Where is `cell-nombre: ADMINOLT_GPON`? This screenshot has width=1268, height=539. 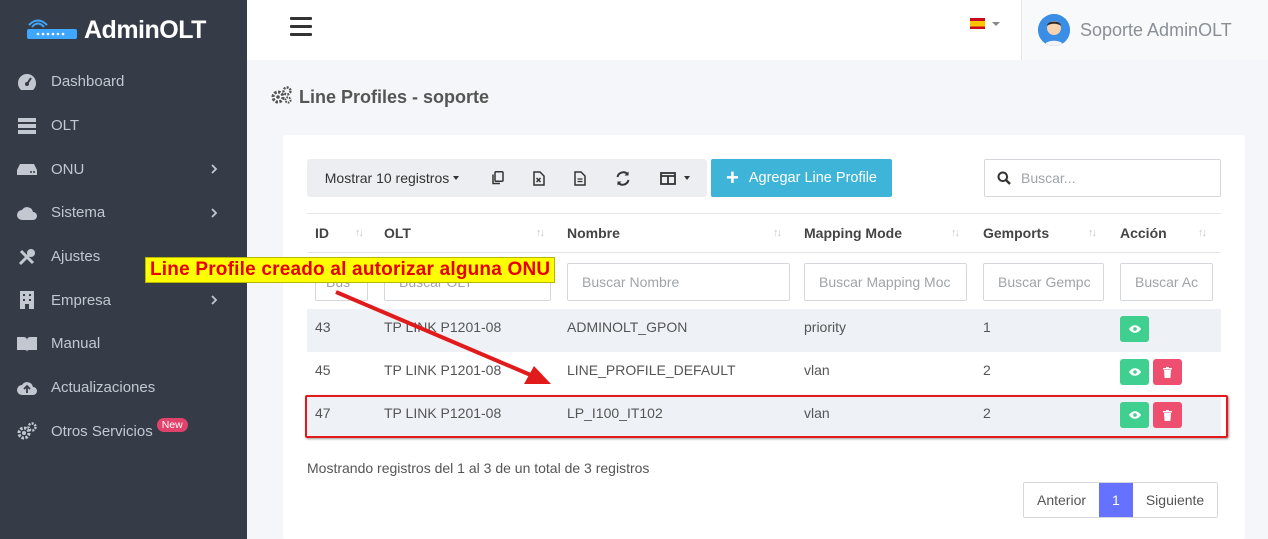 cell-nombre: ADMINOLT_GPON is located at coordinates (627, 327).